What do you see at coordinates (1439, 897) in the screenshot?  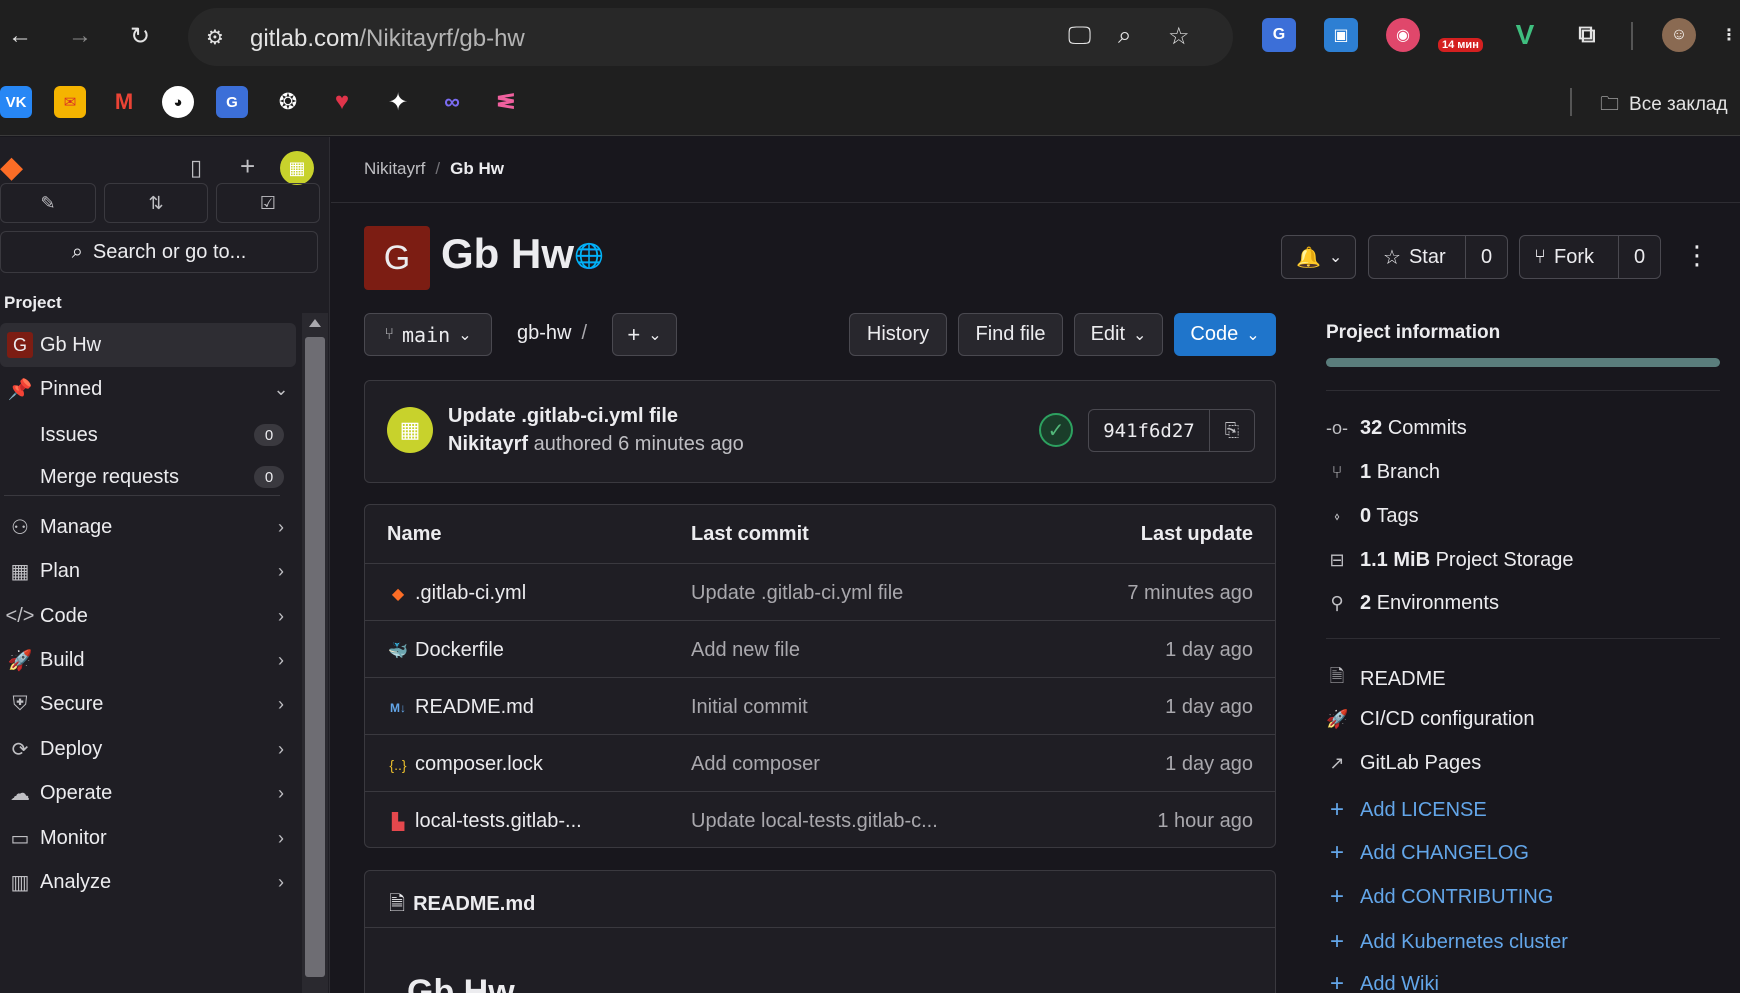 I see `add-contributing-link: + Add CONTRIBUTING` at bounding box center [1439, 897].